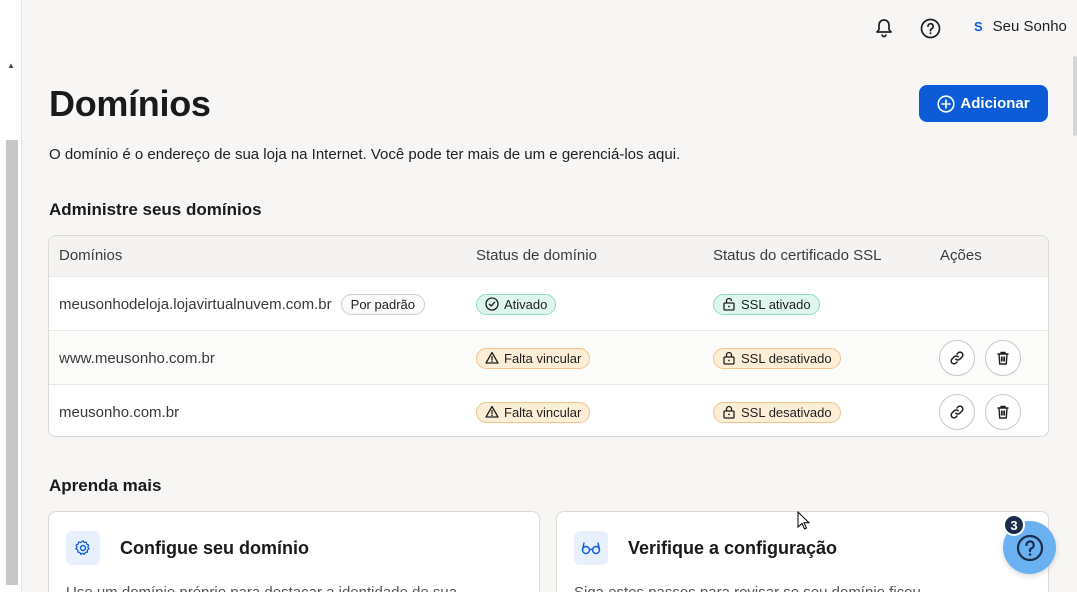 This screenshot has height=592, width=1077. Describe the element at coordinates (492, 304) in the screenshot. I see `check-circle-icon` at that location.